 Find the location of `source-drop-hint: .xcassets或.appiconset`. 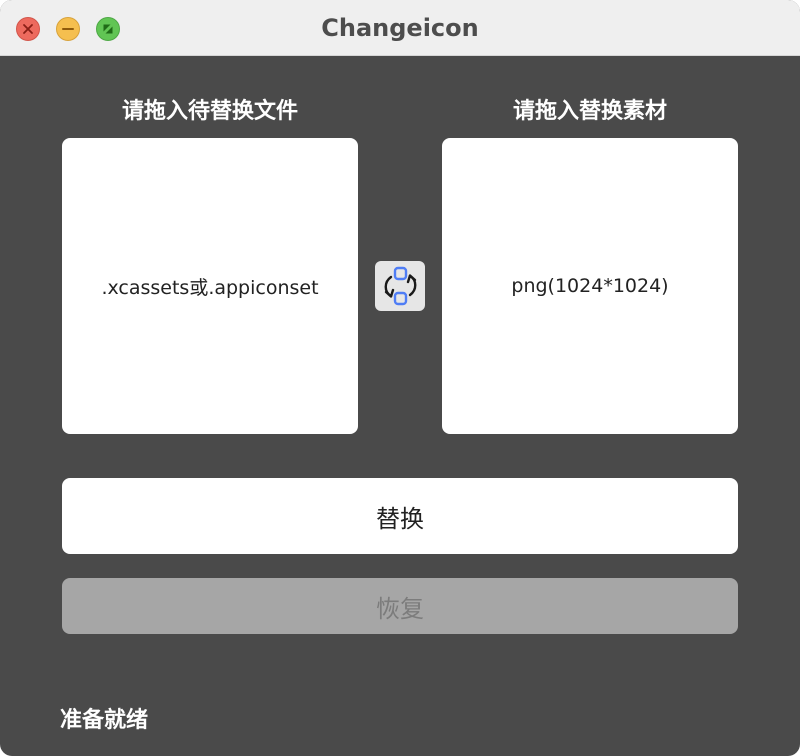

source-drop-hint: .xcassets或.appiconset is located at coordinates (210, 287).